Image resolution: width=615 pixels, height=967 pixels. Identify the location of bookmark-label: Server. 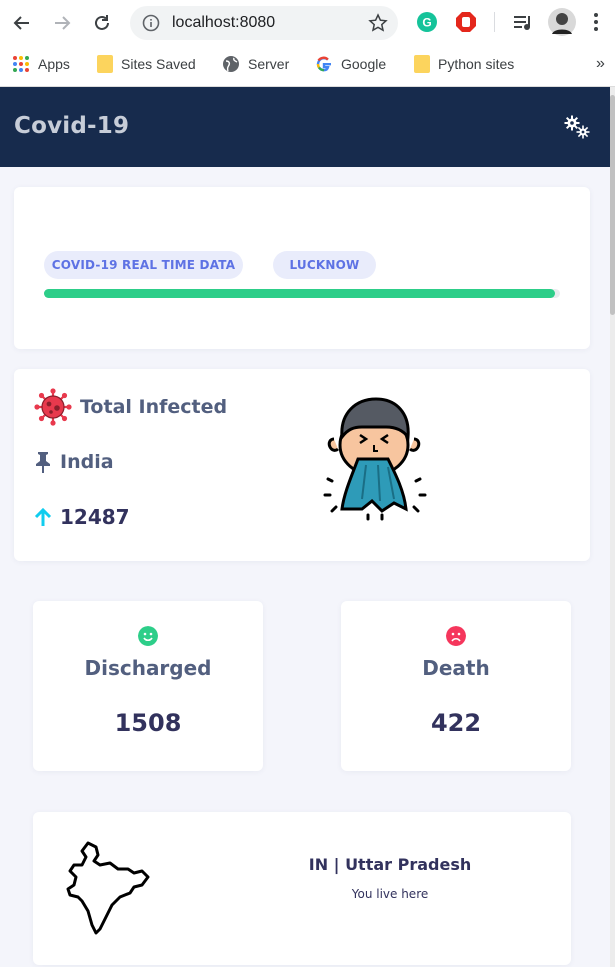
(269, 64).